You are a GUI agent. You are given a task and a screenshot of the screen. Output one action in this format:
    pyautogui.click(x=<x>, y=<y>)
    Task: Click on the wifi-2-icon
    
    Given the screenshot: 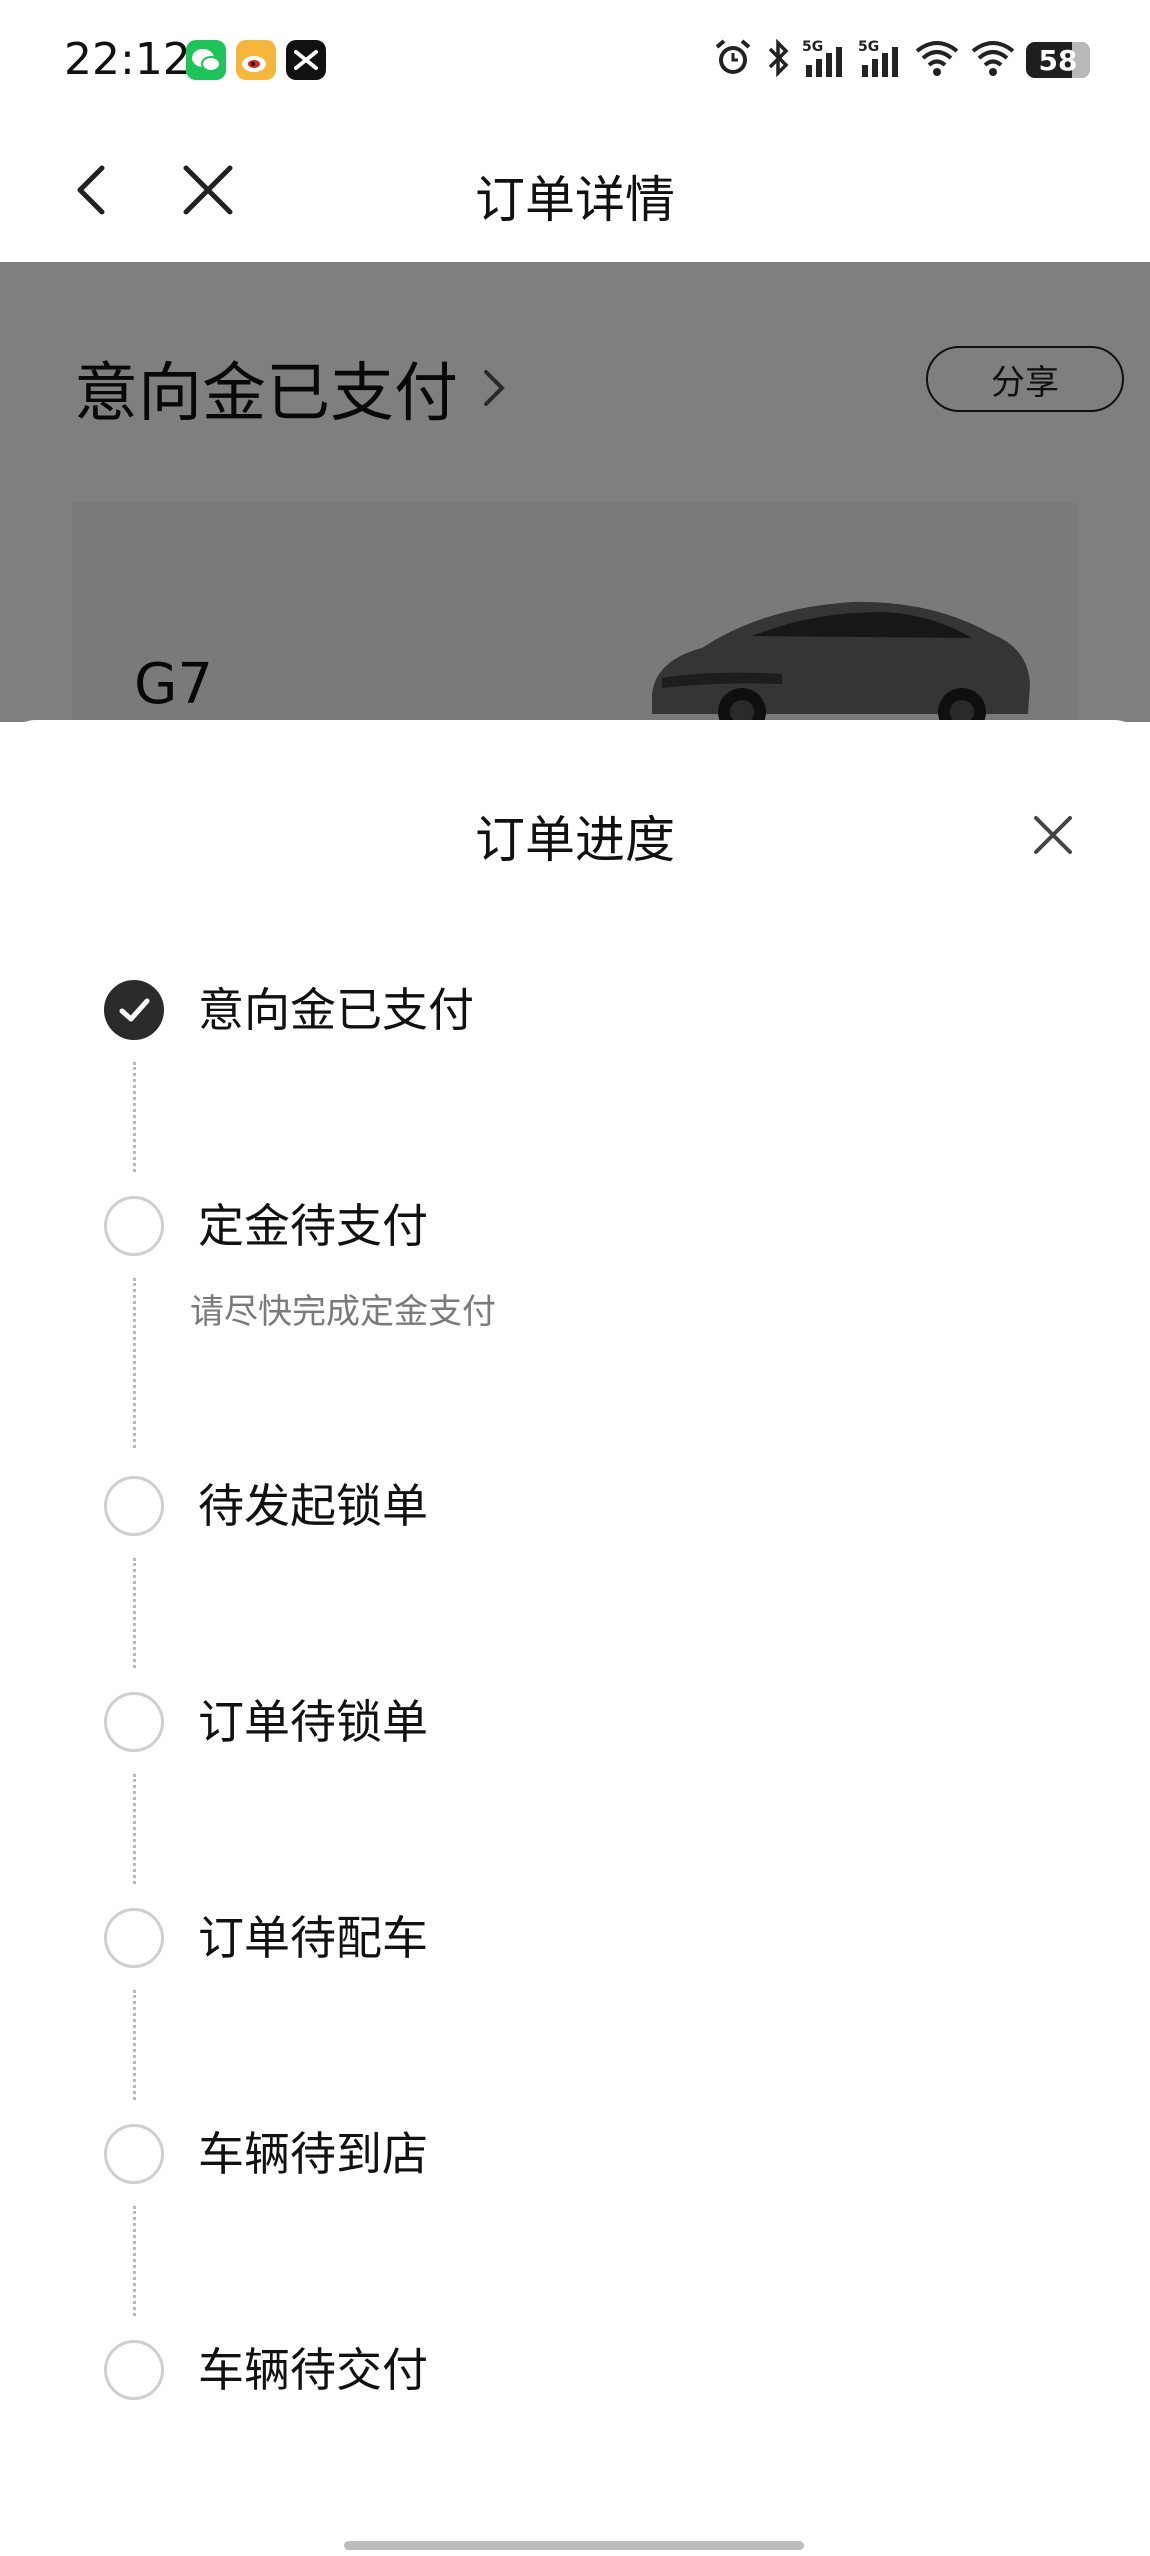 What is the action you would take?
    pyautogui.click(x=993, y=60)
    